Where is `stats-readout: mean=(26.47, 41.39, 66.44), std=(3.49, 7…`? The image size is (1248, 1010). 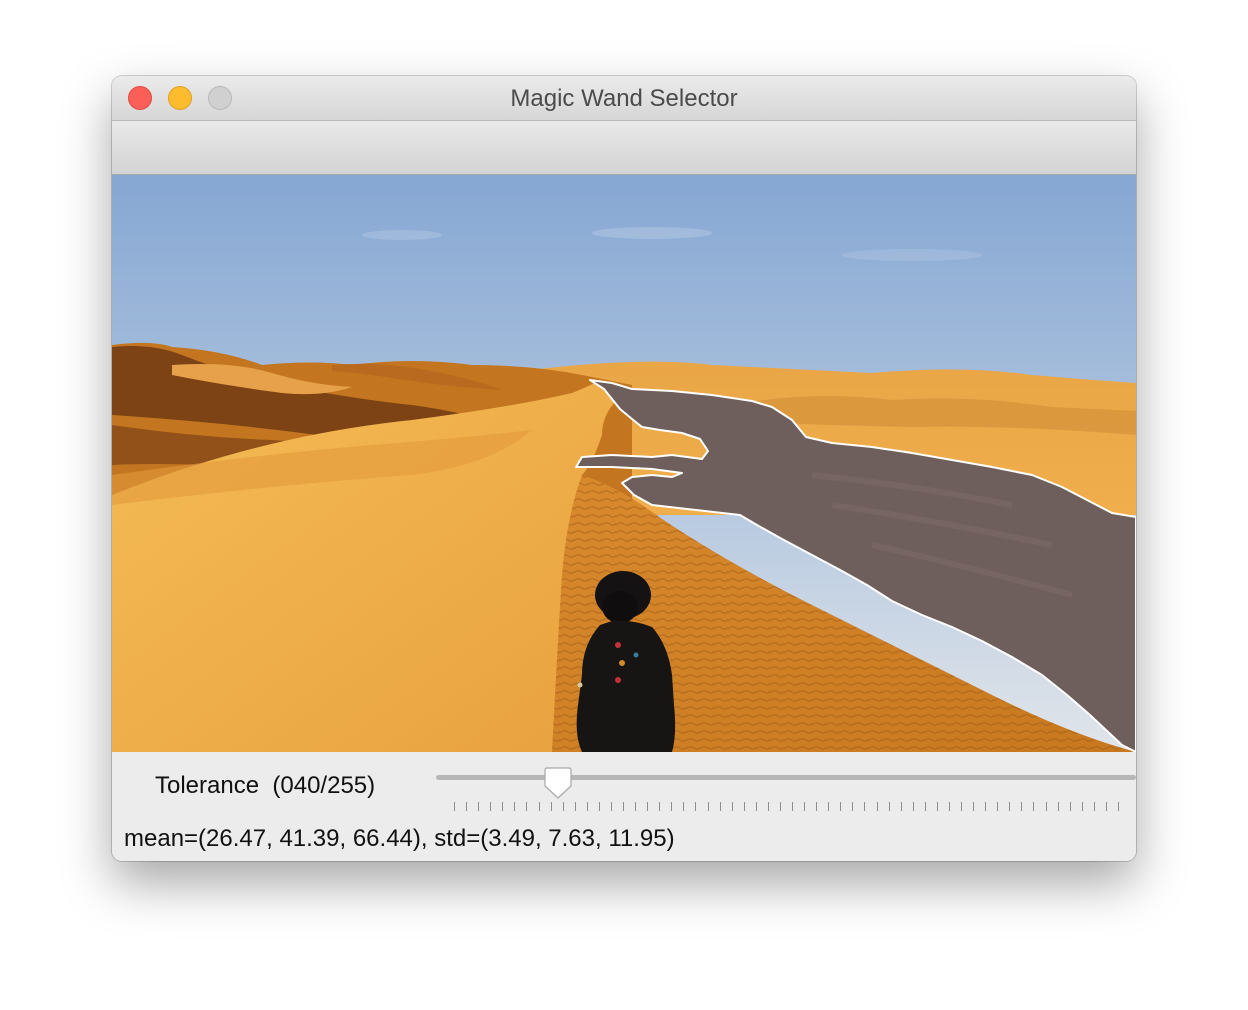 stats-readout: mean=(26.47, 41.39, 66.44), std=(3.49, 7… is located at coordinates (399, 838).